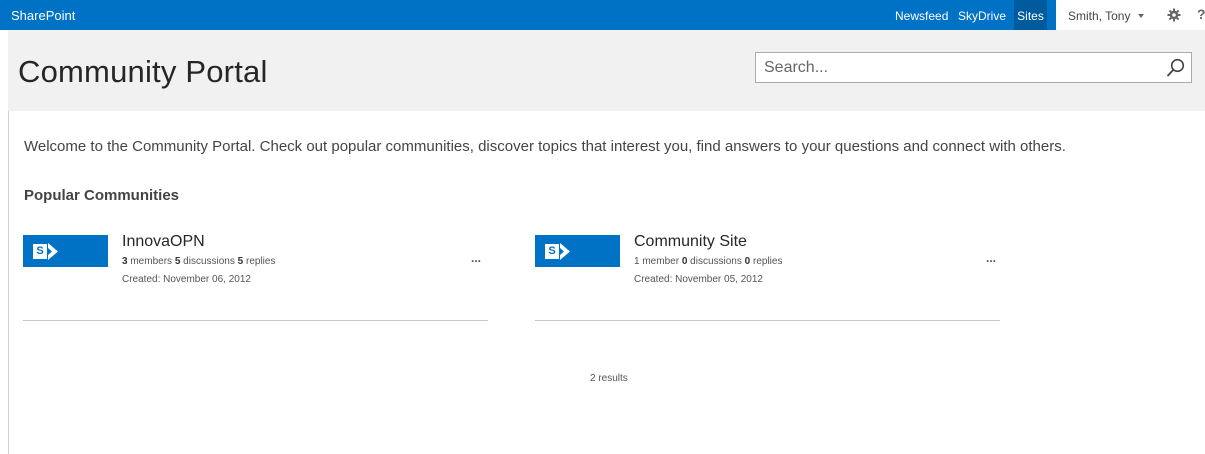 The width and height of the screenshot is (1205, 454). I want to click on nav-newsfeed: Newsfeed, so click(921, 16).